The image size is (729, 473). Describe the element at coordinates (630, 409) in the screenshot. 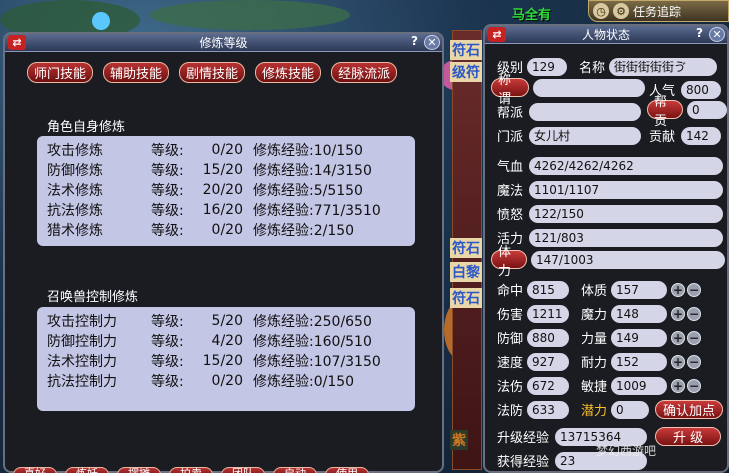

I see `potential-value: 0` at that location.